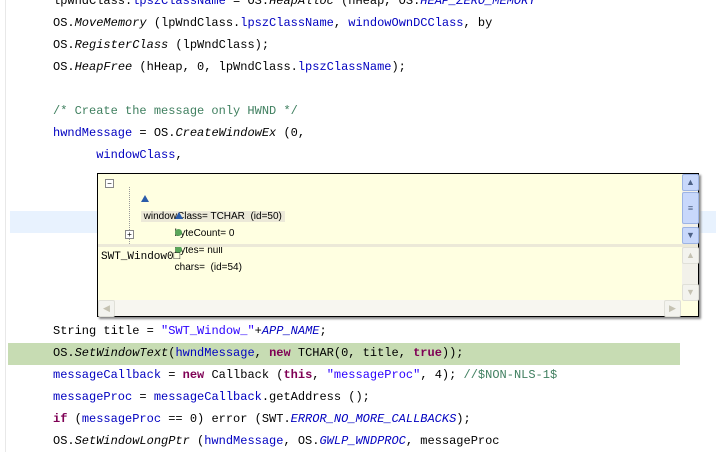 The image size is (716, 452). Describe the element at coordinates (226, 133) in the screenshot. I see `code-token: CreateWindowEx` at that location.